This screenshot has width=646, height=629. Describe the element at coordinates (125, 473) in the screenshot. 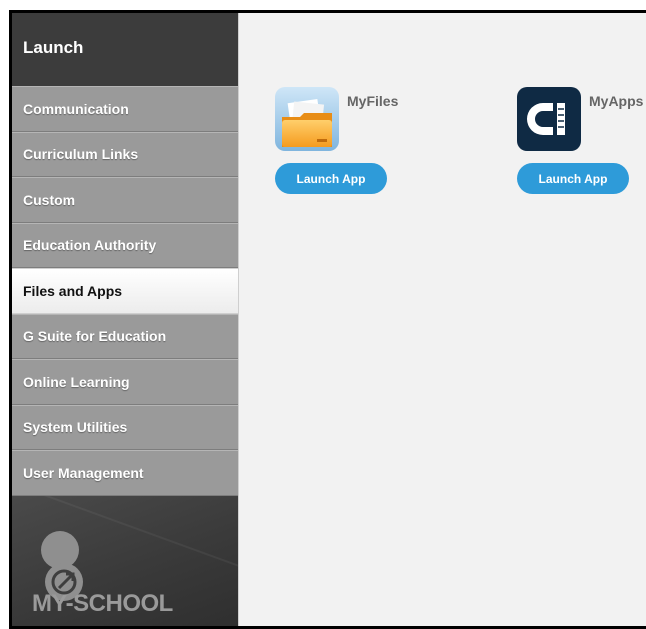

I see `sidebar-item-user-management: User Management` at that location.